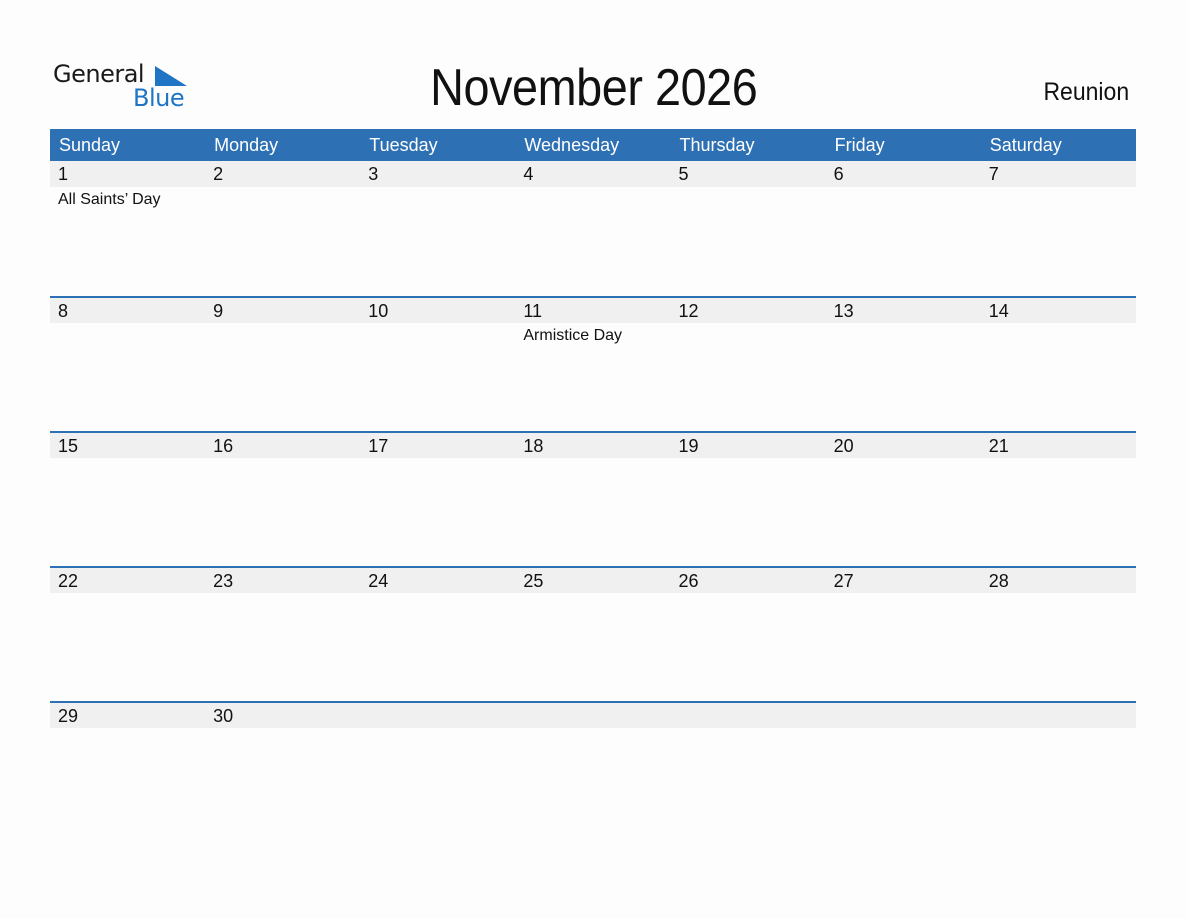 This screenshot has height=918, width=1188. Describe the element at coordinates (528, 174) in the screenshot. I see `day-number: 4` at that location.